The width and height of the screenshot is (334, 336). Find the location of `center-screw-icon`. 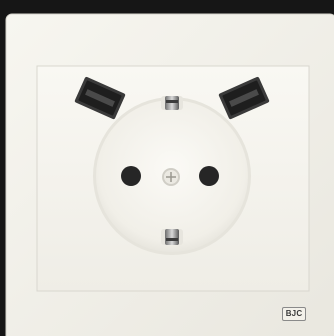

center-screw-icon is located at coordinates (171, 177).